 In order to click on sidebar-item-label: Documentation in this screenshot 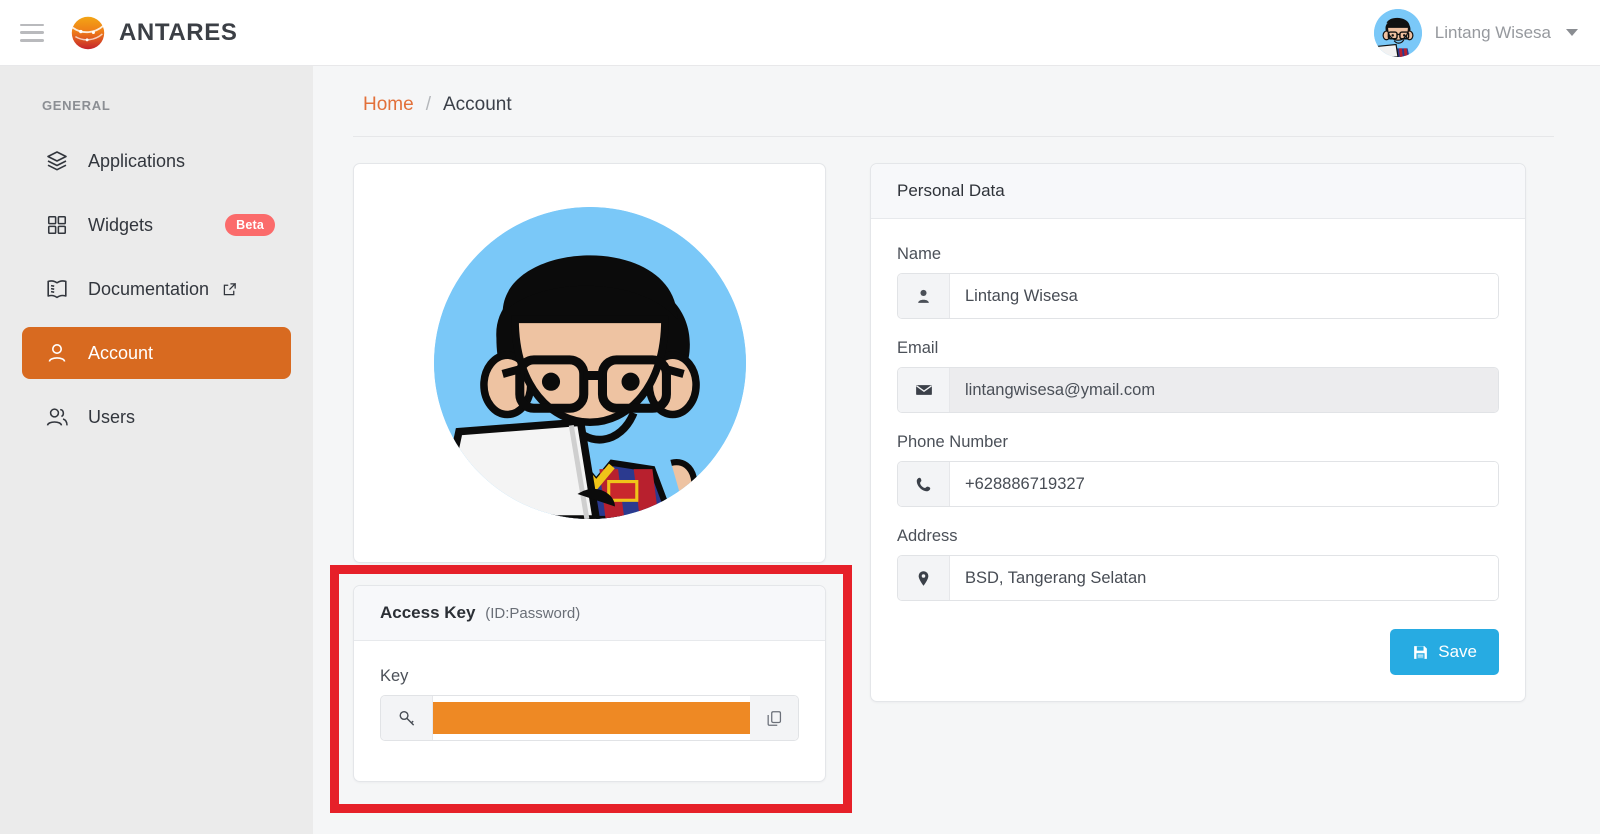, I will do `click(149, 288)`.